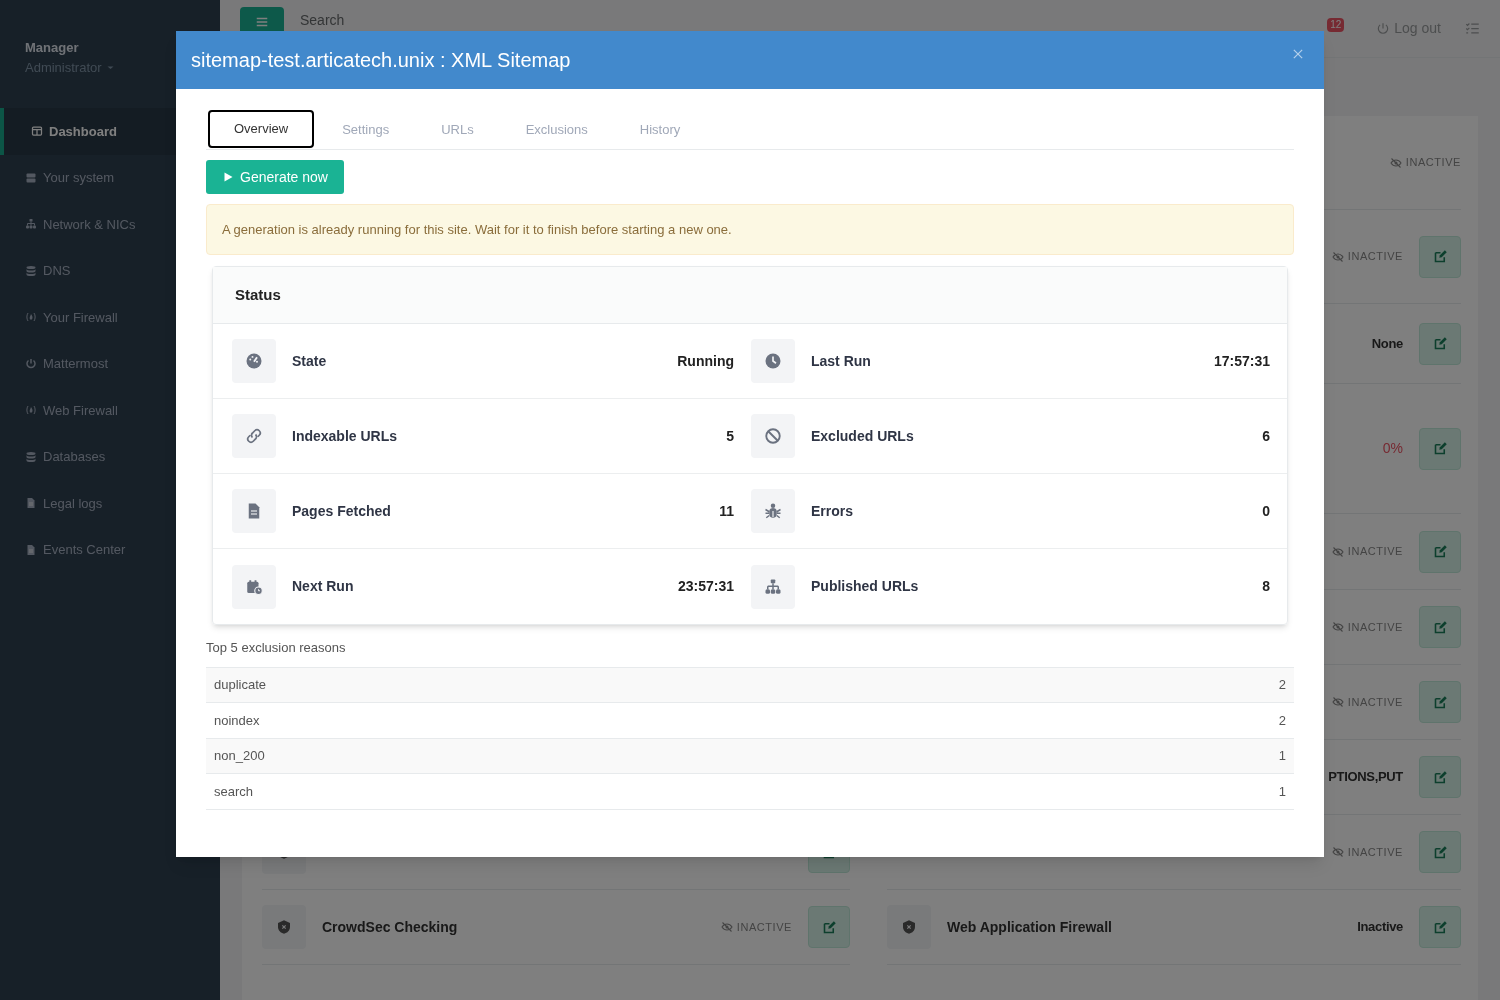 The height and width of the screenshot is (1000, 1500). Describe the element at coordinates (841, 361) in the screenshot. I see `stat-label: Last Run` at that location.